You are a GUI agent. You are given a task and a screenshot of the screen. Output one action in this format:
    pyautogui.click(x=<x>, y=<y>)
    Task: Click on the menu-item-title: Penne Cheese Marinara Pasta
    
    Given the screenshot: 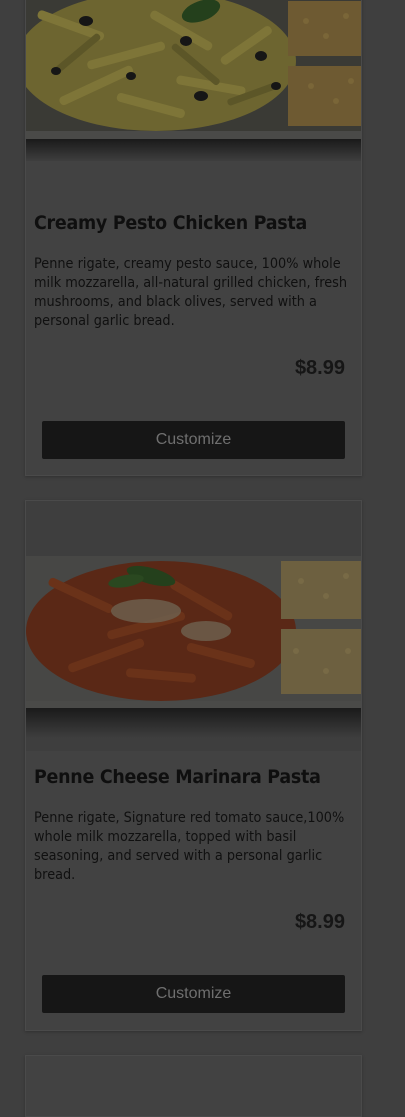 What is the action you would take?
    pyautogui.click(x=177, y=777)
    